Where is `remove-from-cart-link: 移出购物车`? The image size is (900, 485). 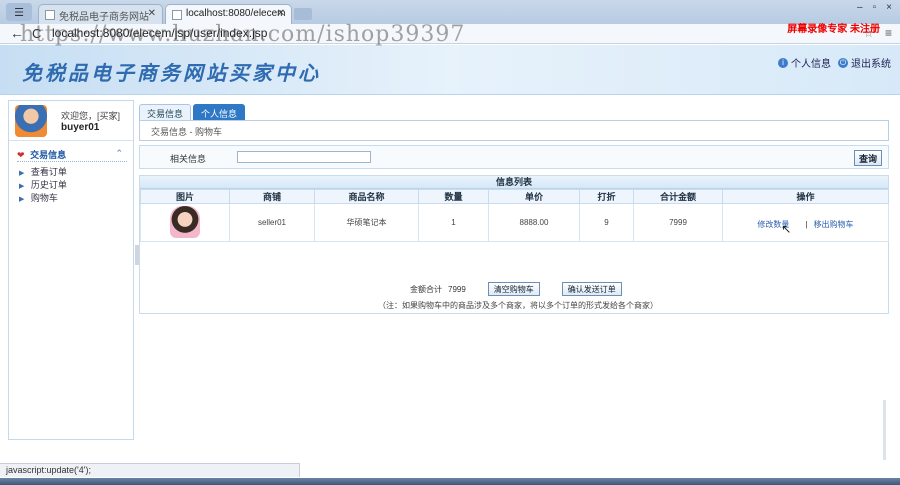
remove-from-cart-link: 移出购物车 is located at coordinates (834, 224).